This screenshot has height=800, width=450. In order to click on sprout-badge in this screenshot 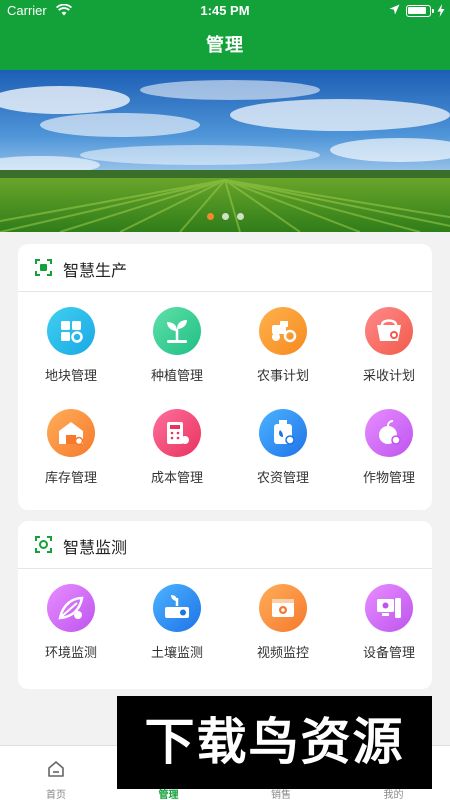, I will do `click(177, 331)`.